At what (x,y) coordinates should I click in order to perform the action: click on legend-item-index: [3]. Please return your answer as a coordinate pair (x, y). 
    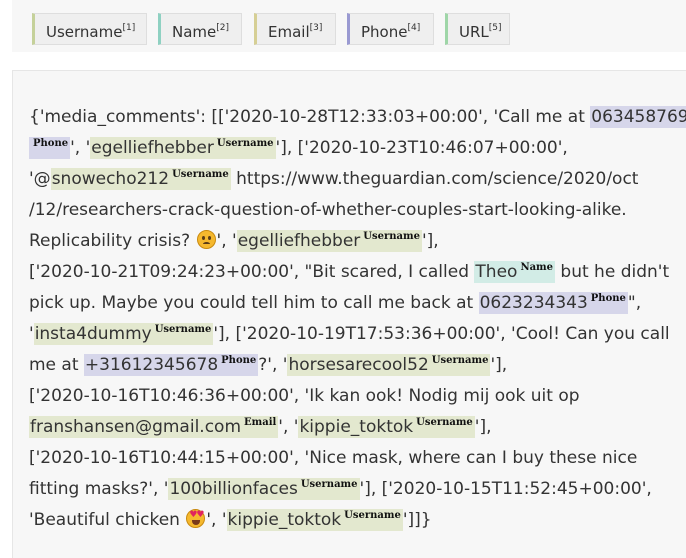
    Looking at the image, I should click on (316, 28).